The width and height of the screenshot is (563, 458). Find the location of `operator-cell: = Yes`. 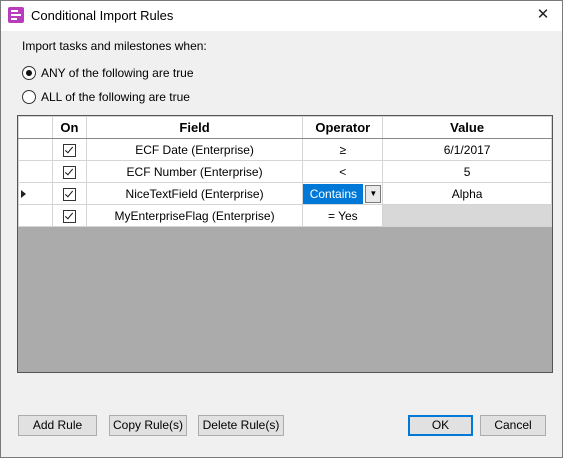

operator-cell: = Yes is located at coordinates (343, 215).